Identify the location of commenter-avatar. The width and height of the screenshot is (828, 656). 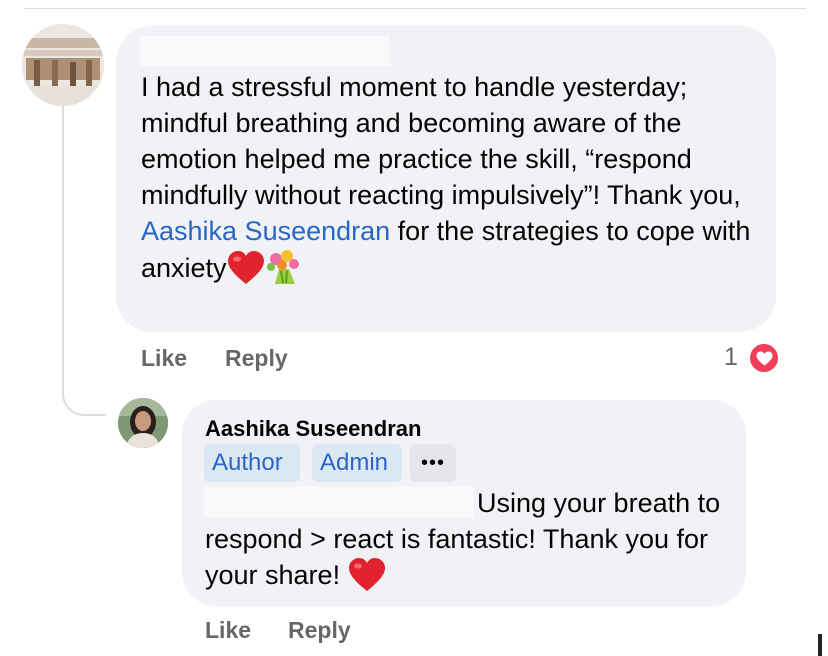
(63, 65).